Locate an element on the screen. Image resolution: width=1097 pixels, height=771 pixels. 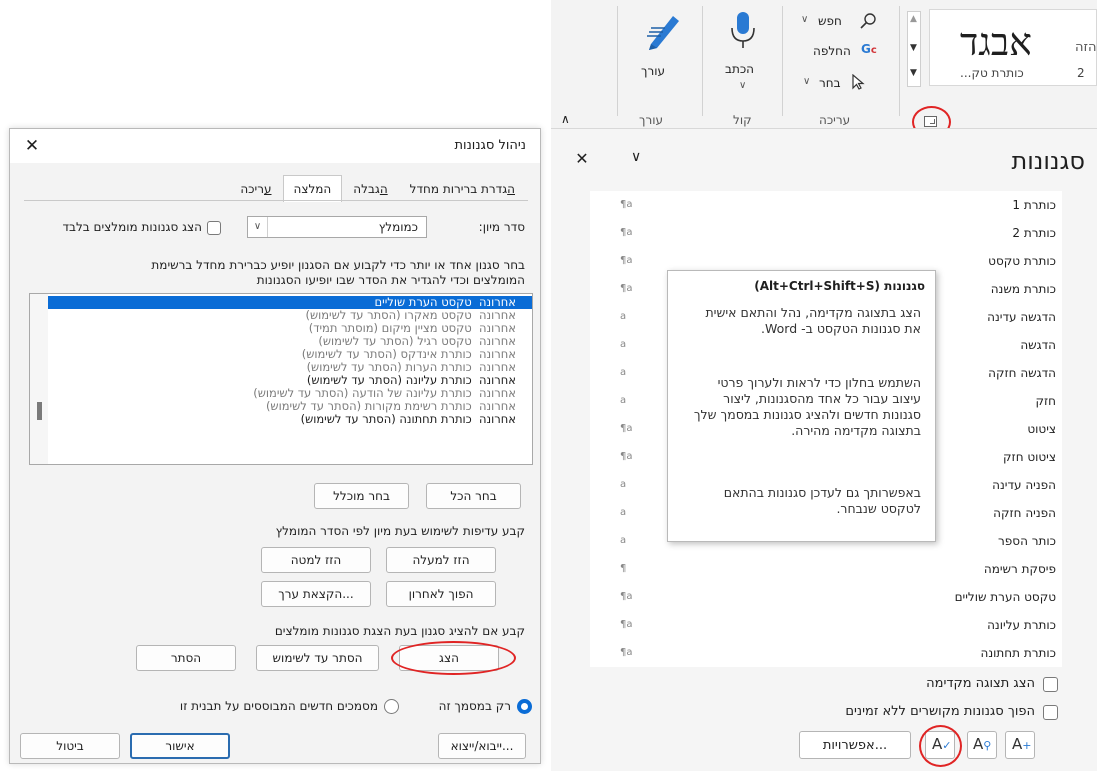
new-documents-label: מסמכים חדשים המבוססים על תבנית זו is located at coordinates (278, 706).